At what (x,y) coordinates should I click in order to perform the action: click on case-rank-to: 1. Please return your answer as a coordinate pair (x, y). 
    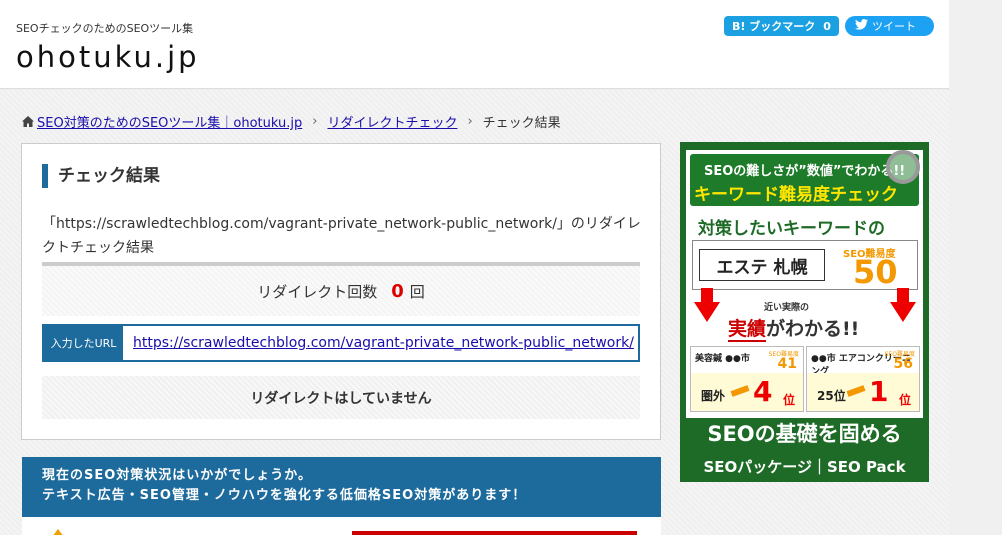
    Looking at the image, I should click on (879, 391).